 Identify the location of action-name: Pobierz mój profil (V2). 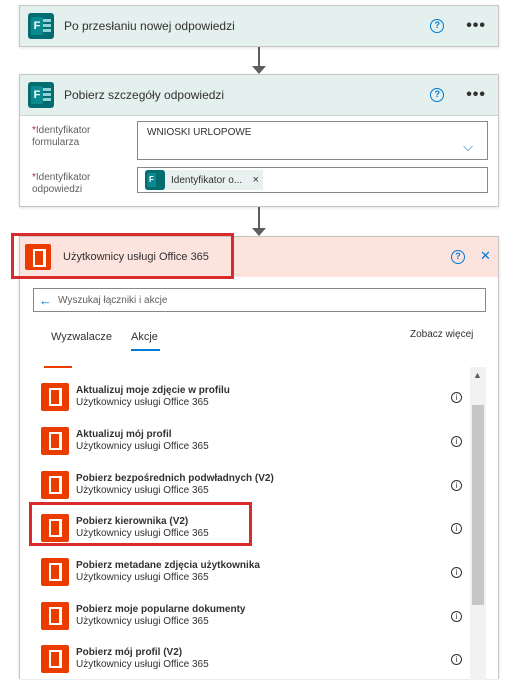
(129, 652).